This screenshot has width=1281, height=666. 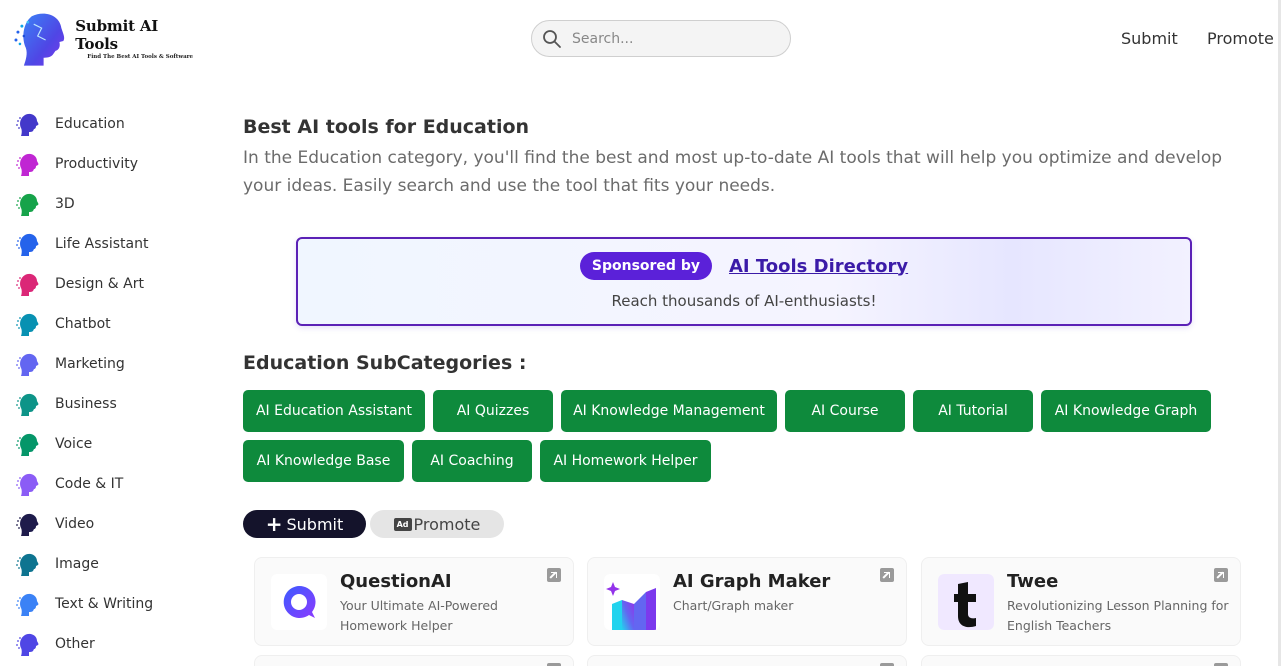 I want to click on subcategory-chip: AI Tutorial, so click(x=973, y=411).